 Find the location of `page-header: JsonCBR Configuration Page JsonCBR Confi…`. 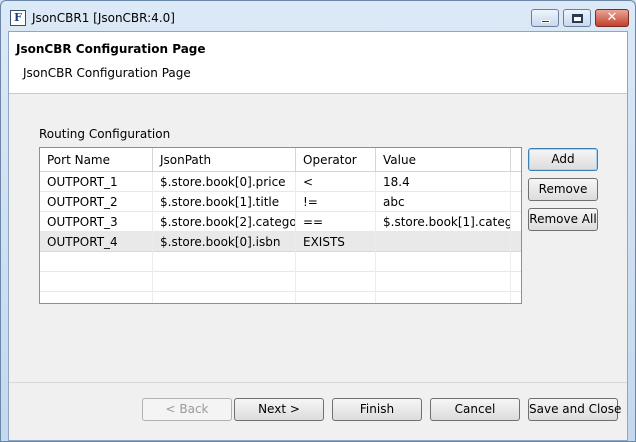

page-header: JsonCBR Configuration Page JsonCBR Confi… is located at coordinates (318, 63).